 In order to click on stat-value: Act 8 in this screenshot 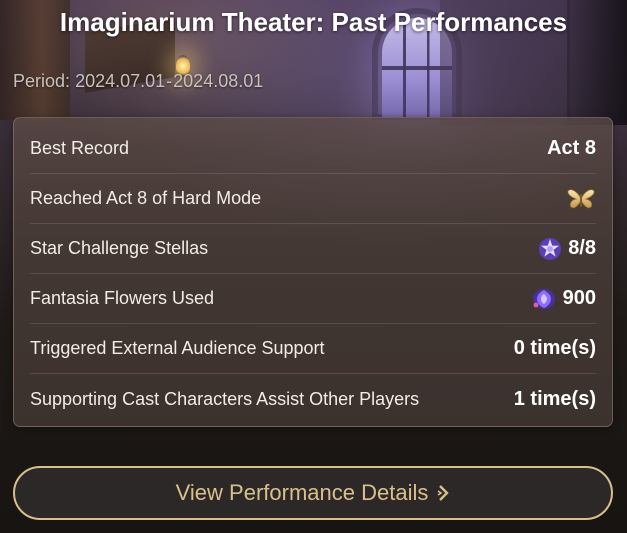, I will do `click(571, 148)`.